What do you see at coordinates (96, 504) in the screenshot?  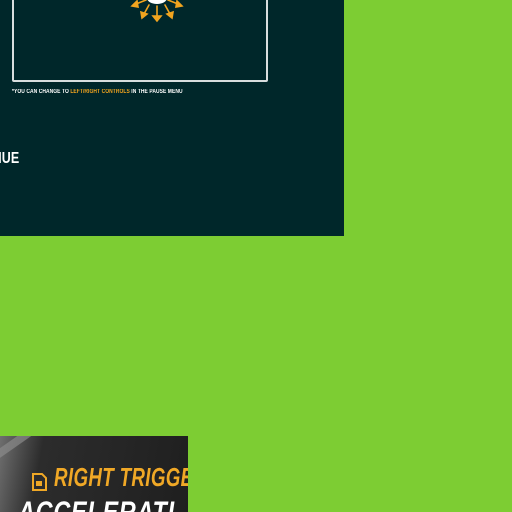 I see `promo-subtitle: ACCELERATI` at bounding box center [96, 504].